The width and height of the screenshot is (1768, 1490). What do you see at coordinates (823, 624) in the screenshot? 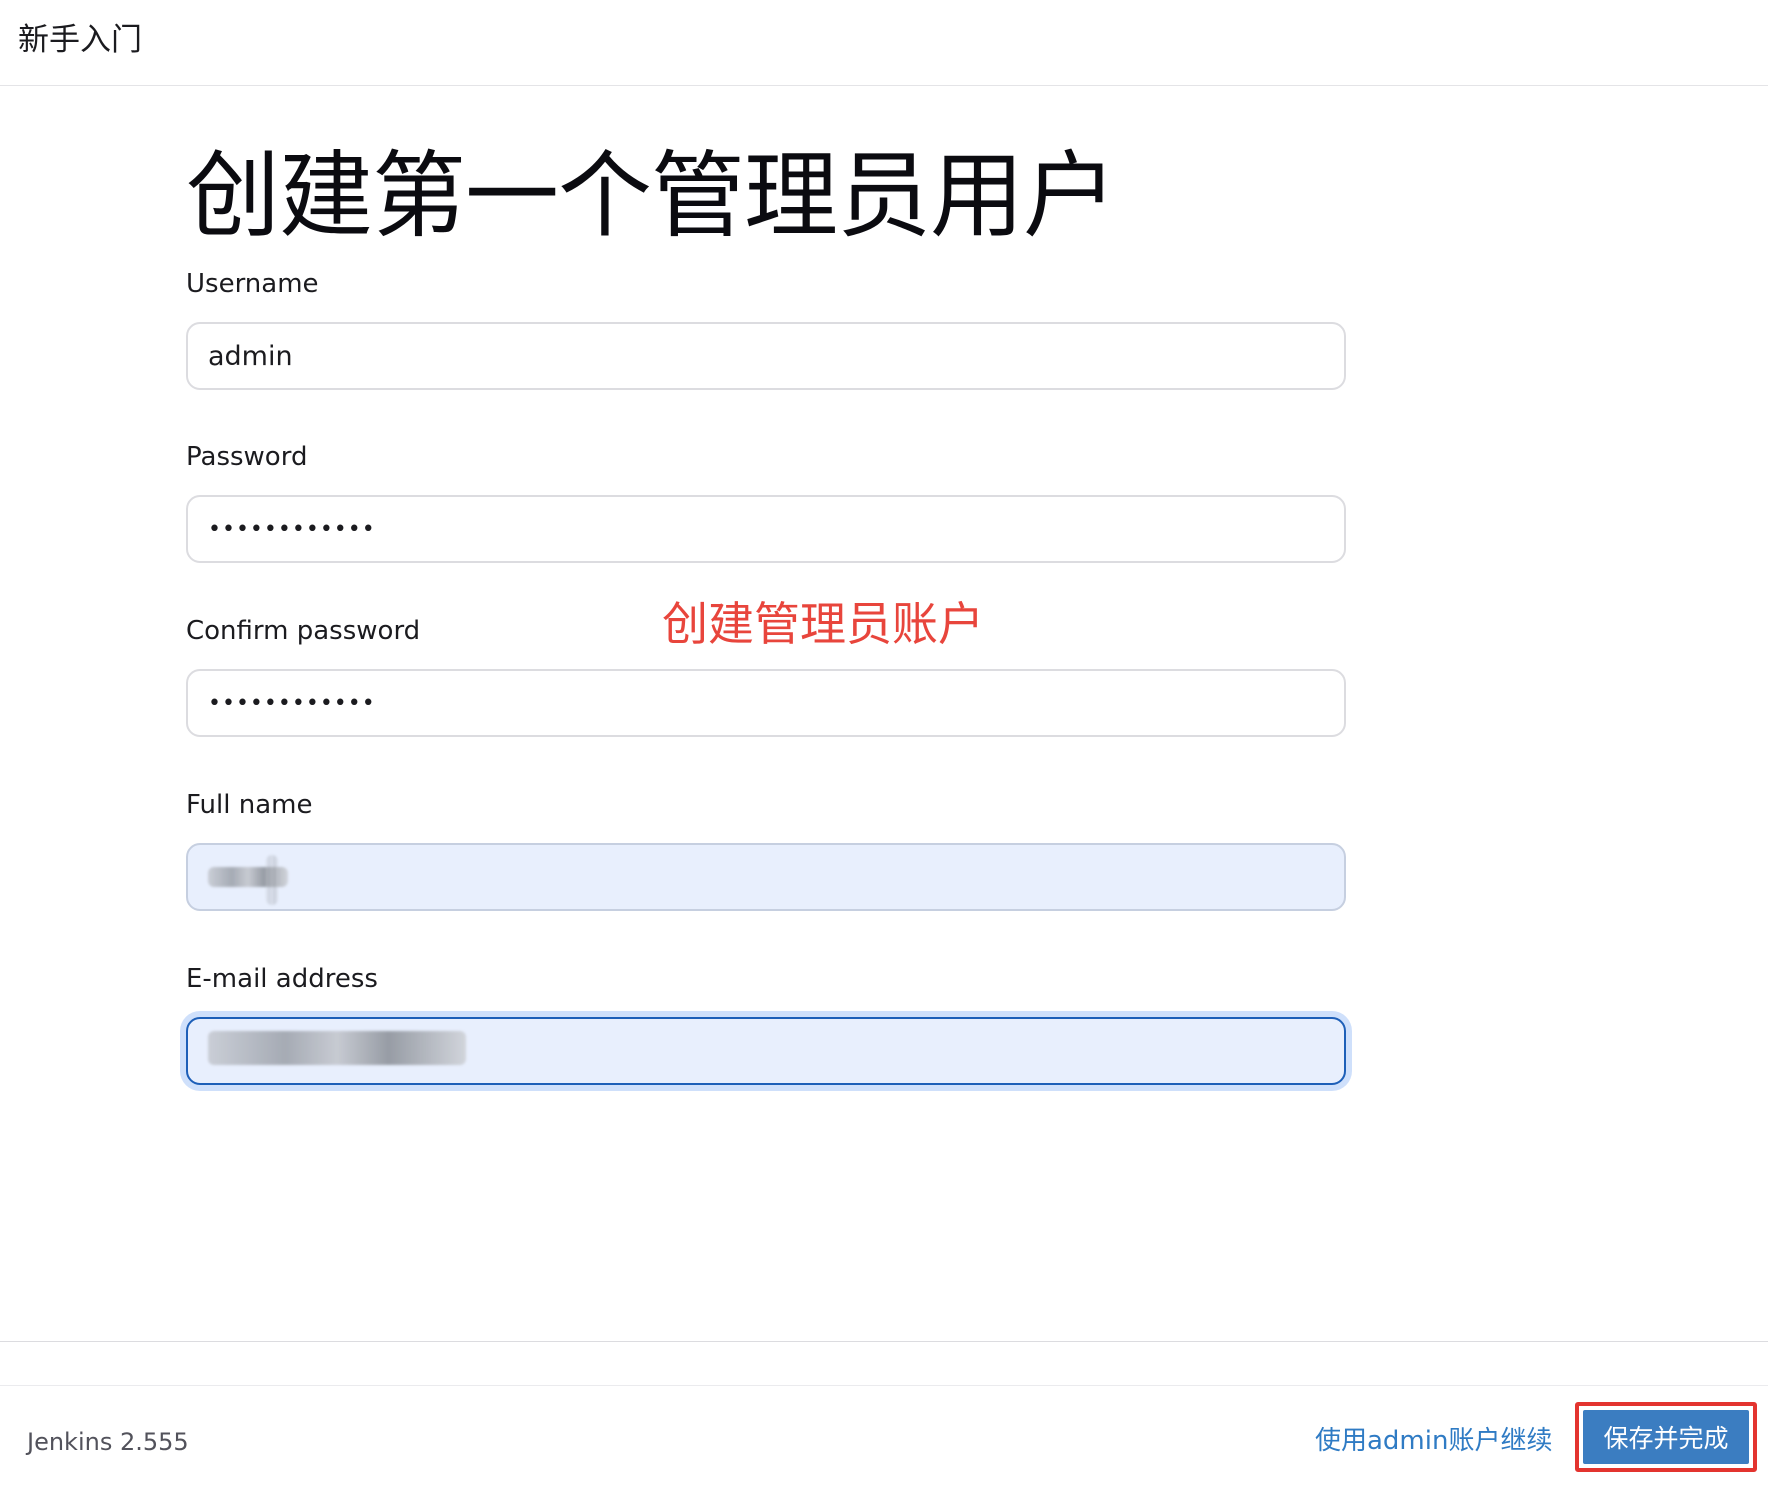
I see `annotation-label: 创建管理员账户` at bounding box center [823, 624].